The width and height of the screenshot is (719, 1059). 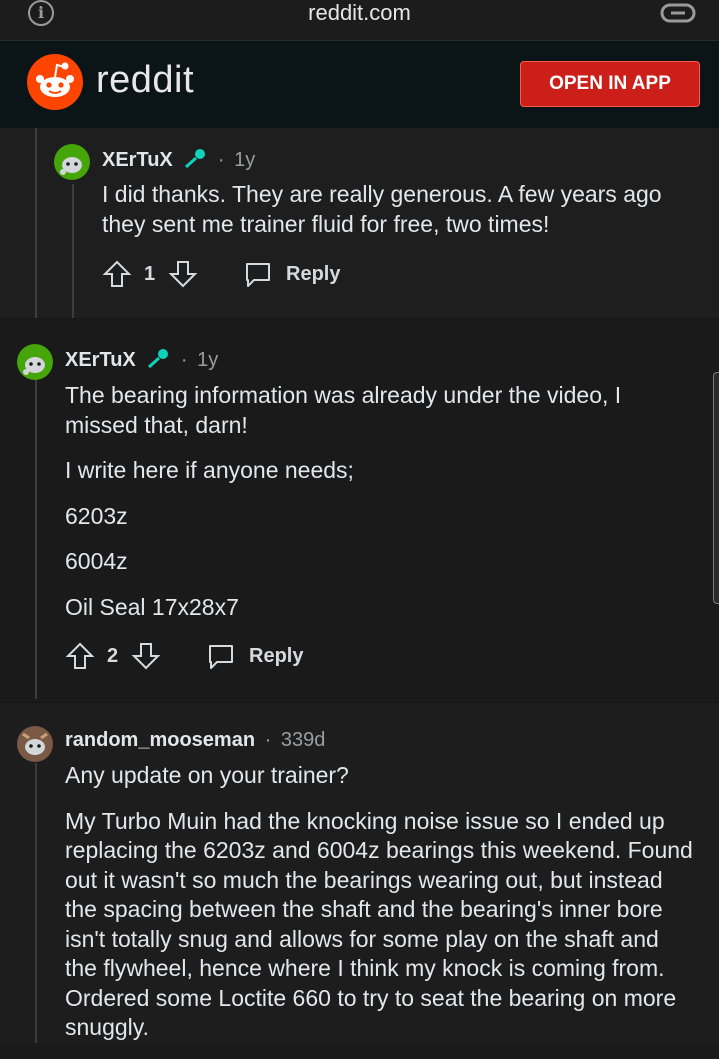 What do you see at coordinates (207, 775) in the screenshot?
I see `comment-text: Any update on your trainer?` at bounding box center [207, 775].